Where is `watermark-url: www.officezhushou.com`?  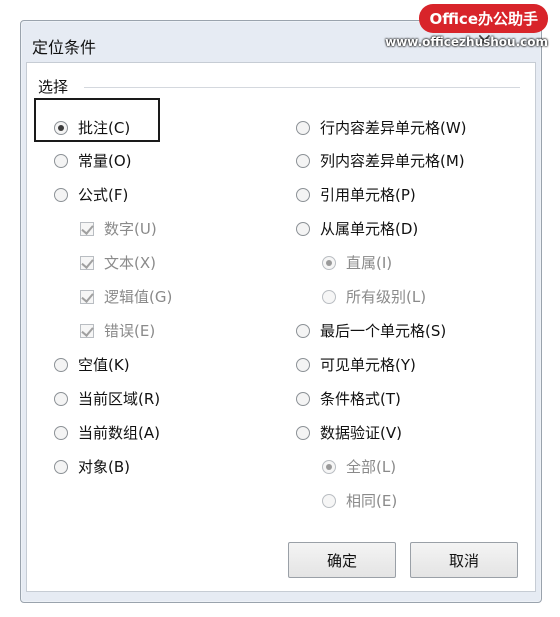
watermark-url: www.officezhushou.com is located at coordinates (466, 42).